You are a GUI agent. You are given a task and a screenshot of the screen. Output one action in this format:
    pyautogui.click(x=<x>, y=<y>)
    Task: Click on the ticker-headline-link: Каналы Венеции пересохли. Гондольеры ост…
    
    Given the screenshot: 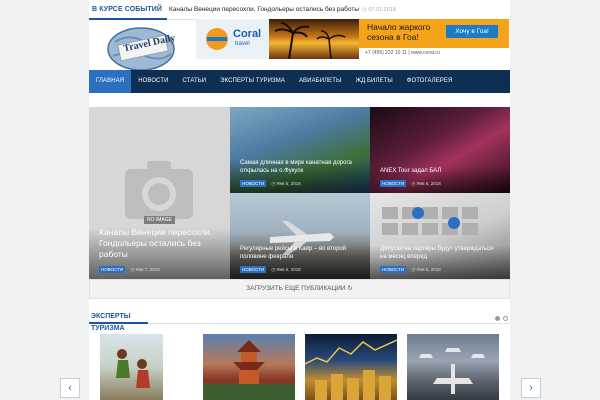 What is the action you would take?
    pyautogui.click(x=264, y=9)
    